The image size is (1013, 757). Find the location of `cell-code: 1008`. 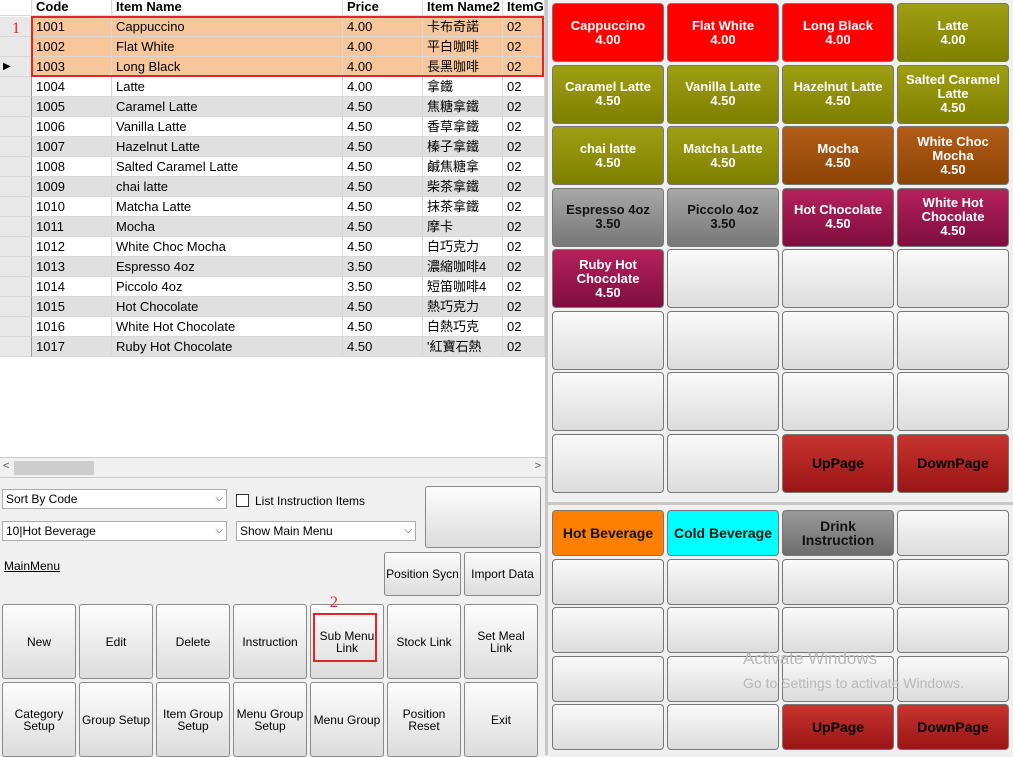

cell-code: 1008 is located at coordinates (72, 167).